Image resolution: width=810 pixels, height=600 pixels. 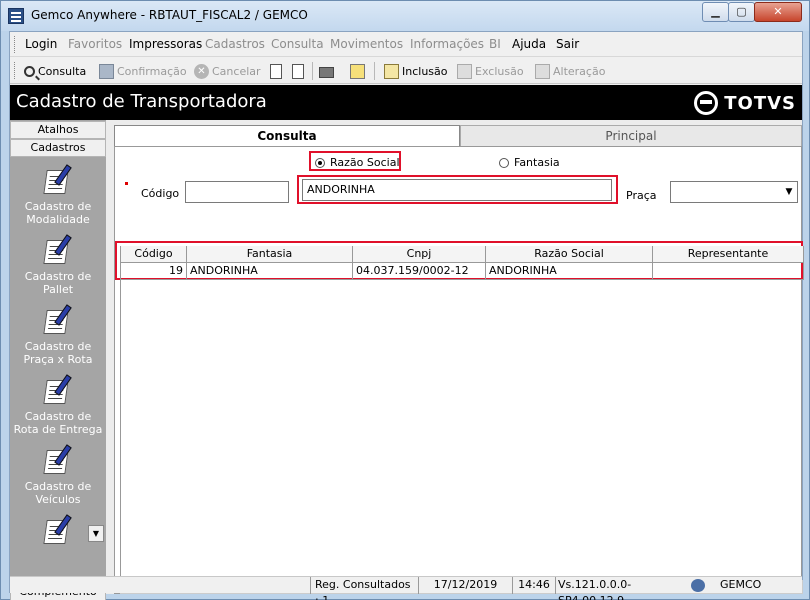 What do you see at coordinates (235, 44) in the screenshot?
I see `menu-cadastros: Cadastros` at bounding box center [235, 44].